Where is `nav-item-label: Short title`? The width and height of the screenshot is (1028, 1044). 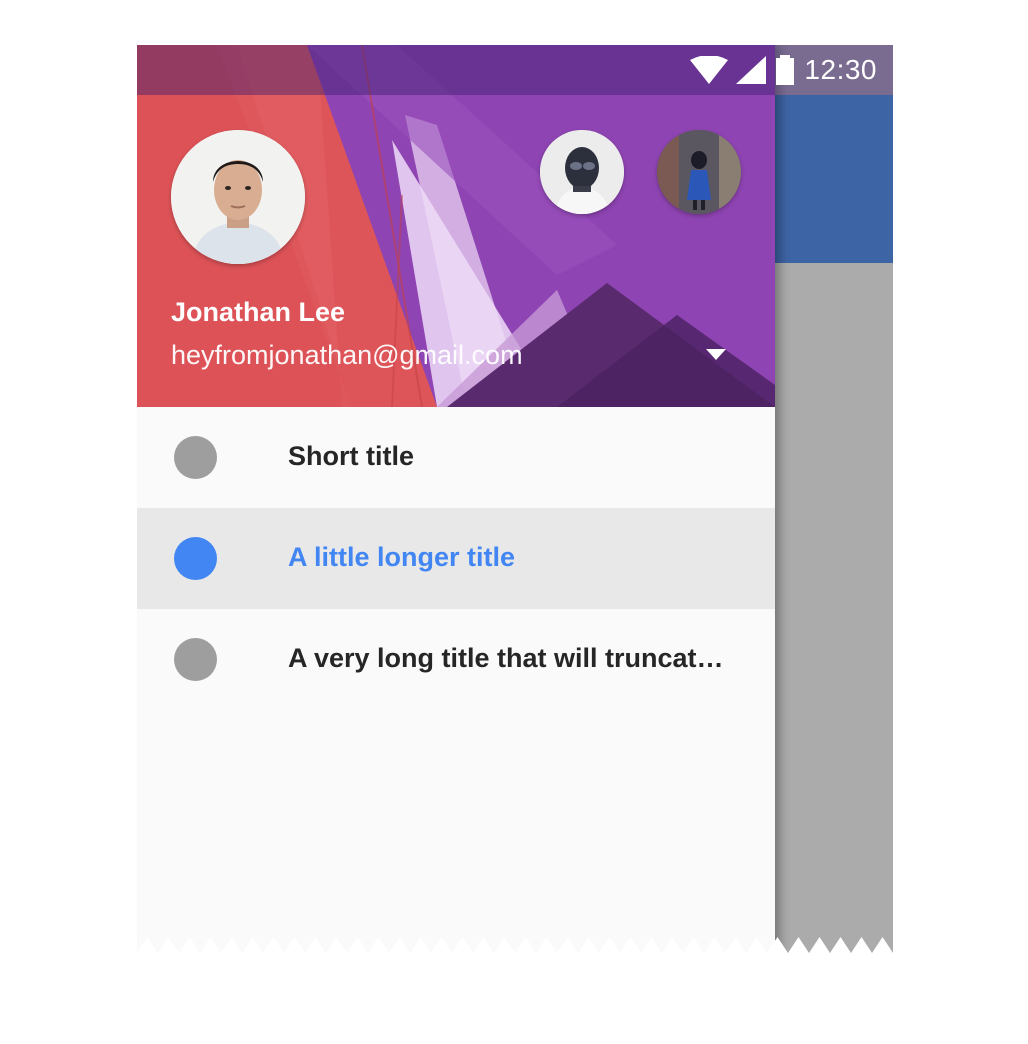 nav-item-label: Short title is located at coordinates (351, 456).